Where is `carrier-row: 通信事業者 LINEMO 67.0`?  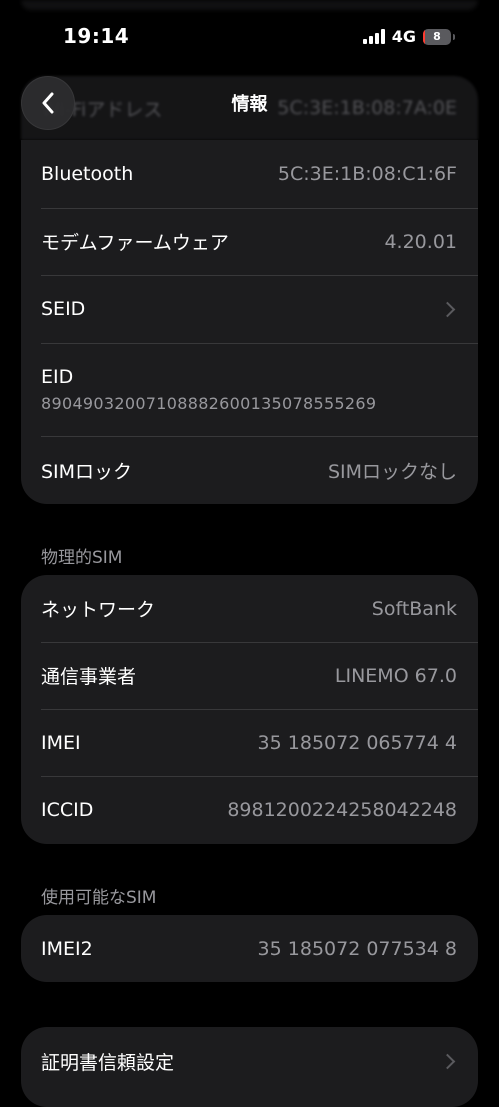 carrier-row: 通信事業者 LINEMO 67.0 is located at coordinates (249, 675).